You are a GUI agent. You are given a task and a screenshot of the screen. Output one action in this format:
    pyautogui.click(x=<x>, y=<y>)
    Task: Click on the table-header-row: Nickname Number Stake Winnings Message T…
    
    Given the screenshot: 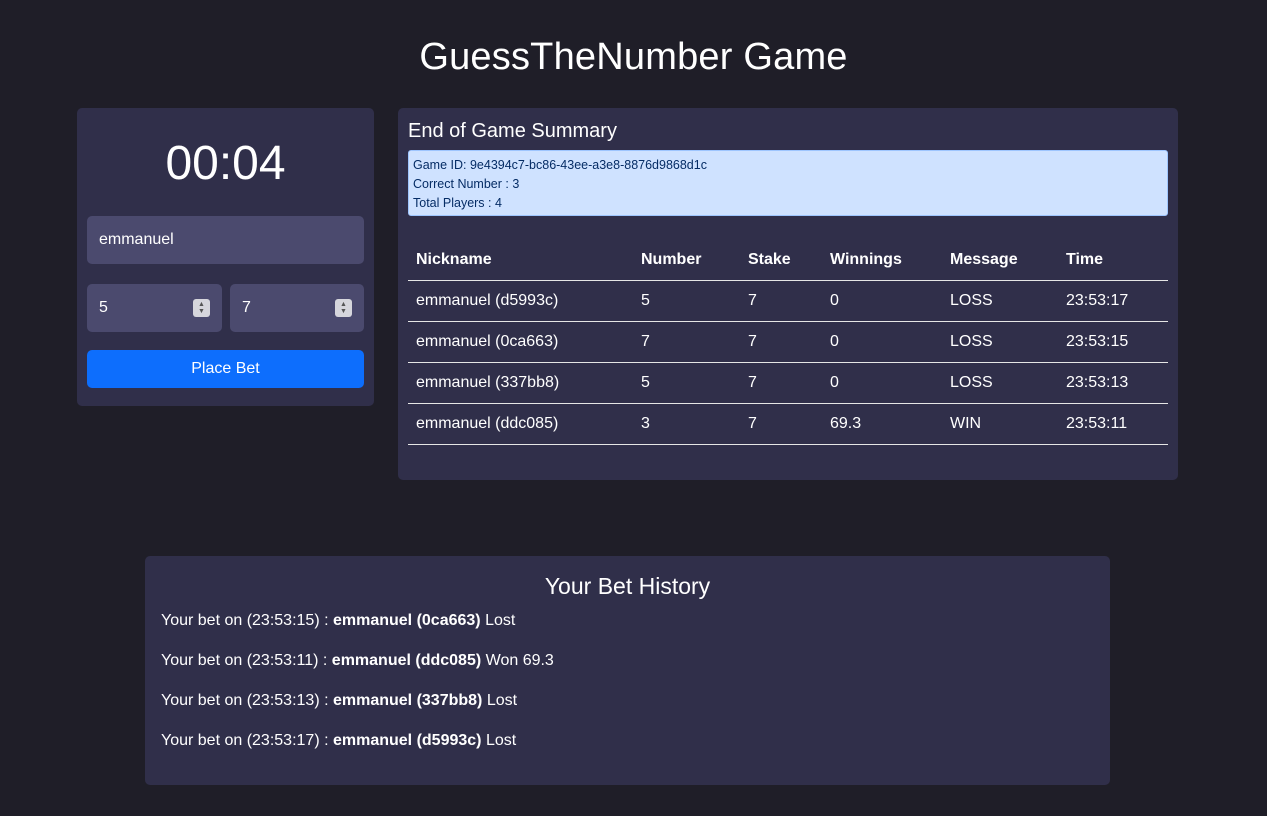 What is the action you would take?
    pyautogui.click(x=788, y=260)
    